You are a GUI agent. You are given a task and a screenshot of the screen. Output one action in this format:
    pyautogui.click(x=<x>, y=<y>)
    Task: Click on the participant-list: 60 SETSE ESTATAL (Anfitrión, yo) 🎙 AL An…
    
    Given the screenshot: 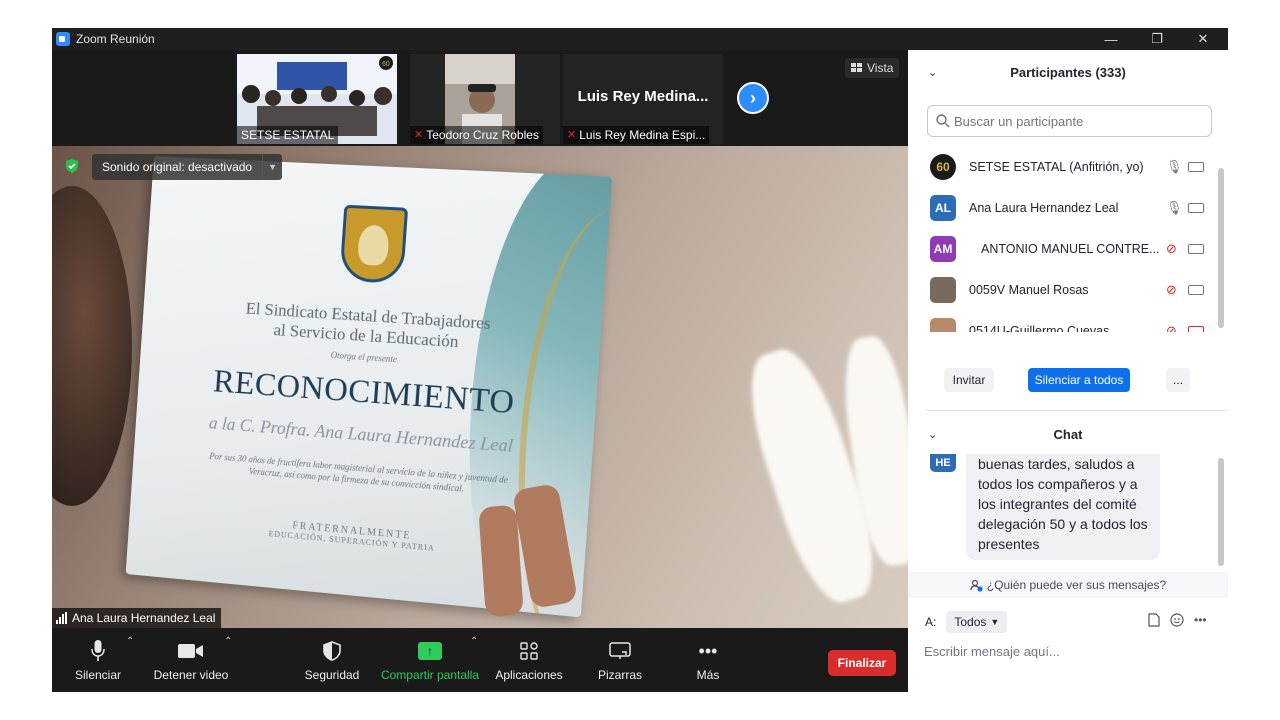 What is the action you would take?
    pyautogui.click(x=1068, y=238)
    